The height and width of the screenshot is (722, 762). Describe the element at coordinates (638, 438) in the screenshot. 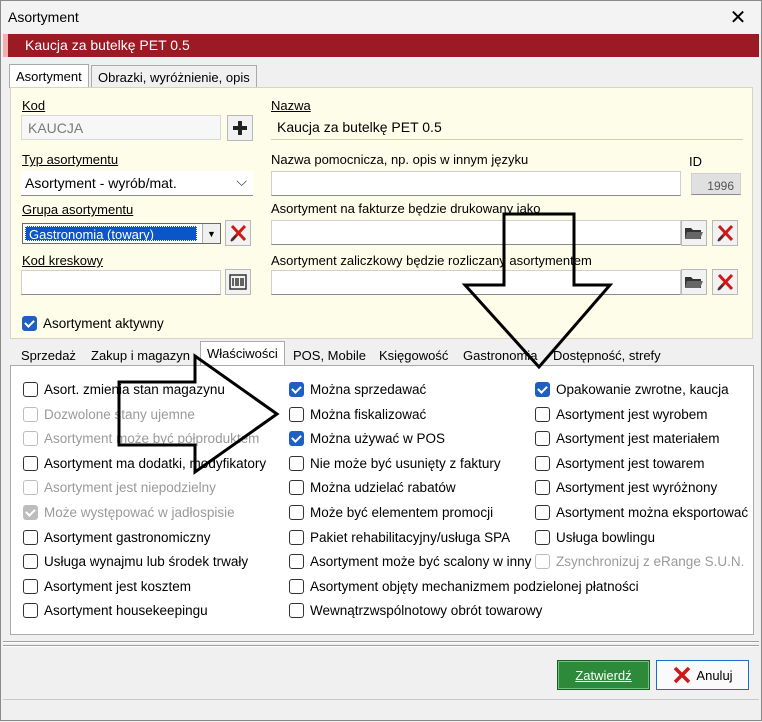

I see `property-label: Asortyment jest materiałem` at that location.